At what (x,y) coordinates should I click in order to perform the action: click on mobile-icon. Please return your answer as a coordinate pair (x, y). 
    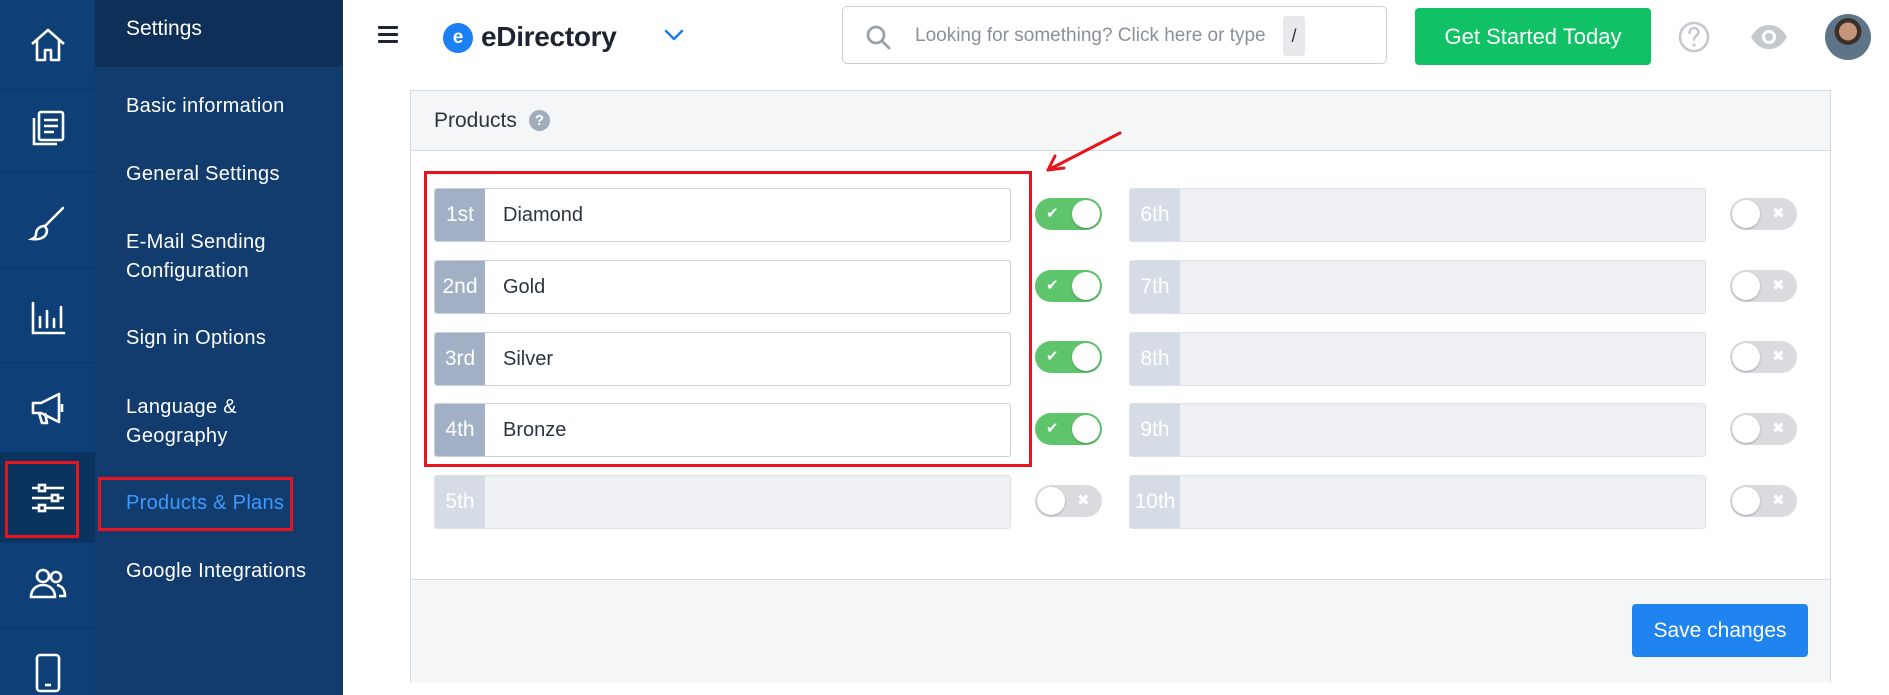
    Looking at the image, I should click on (47, 673).